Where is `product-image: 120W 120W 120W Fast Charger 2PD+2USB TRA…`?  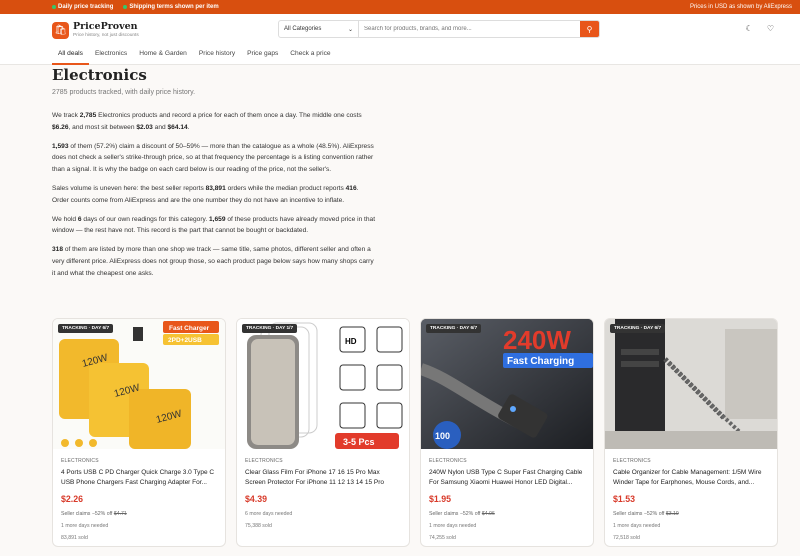 product-image: 120W 120W 120W Fast Charger 2PD+2USB TRA… is located at coordinates (139, 384).